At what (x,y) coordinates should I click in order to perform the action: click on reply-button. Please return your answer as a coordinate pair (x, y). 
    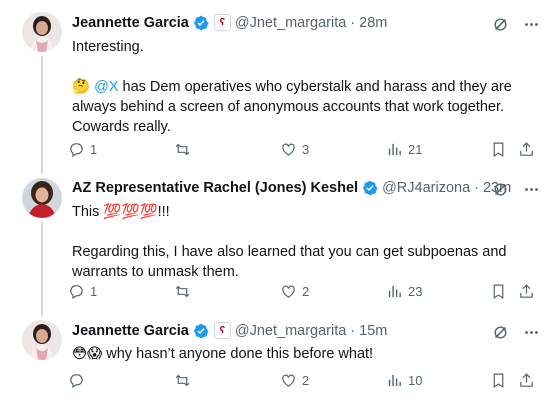
    Looking at the image, I should click on (79, 380).